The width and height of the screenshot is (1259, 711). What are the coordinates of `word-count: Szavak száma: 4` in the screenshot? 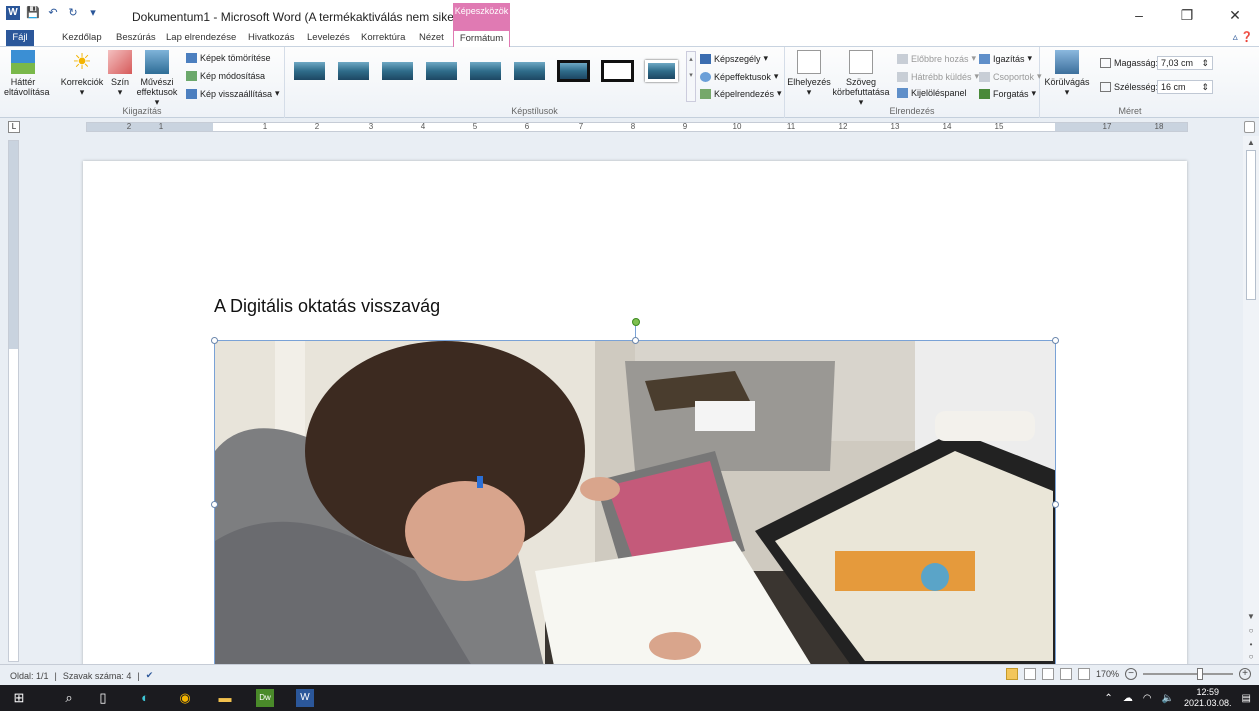 It's located at (97, 676).